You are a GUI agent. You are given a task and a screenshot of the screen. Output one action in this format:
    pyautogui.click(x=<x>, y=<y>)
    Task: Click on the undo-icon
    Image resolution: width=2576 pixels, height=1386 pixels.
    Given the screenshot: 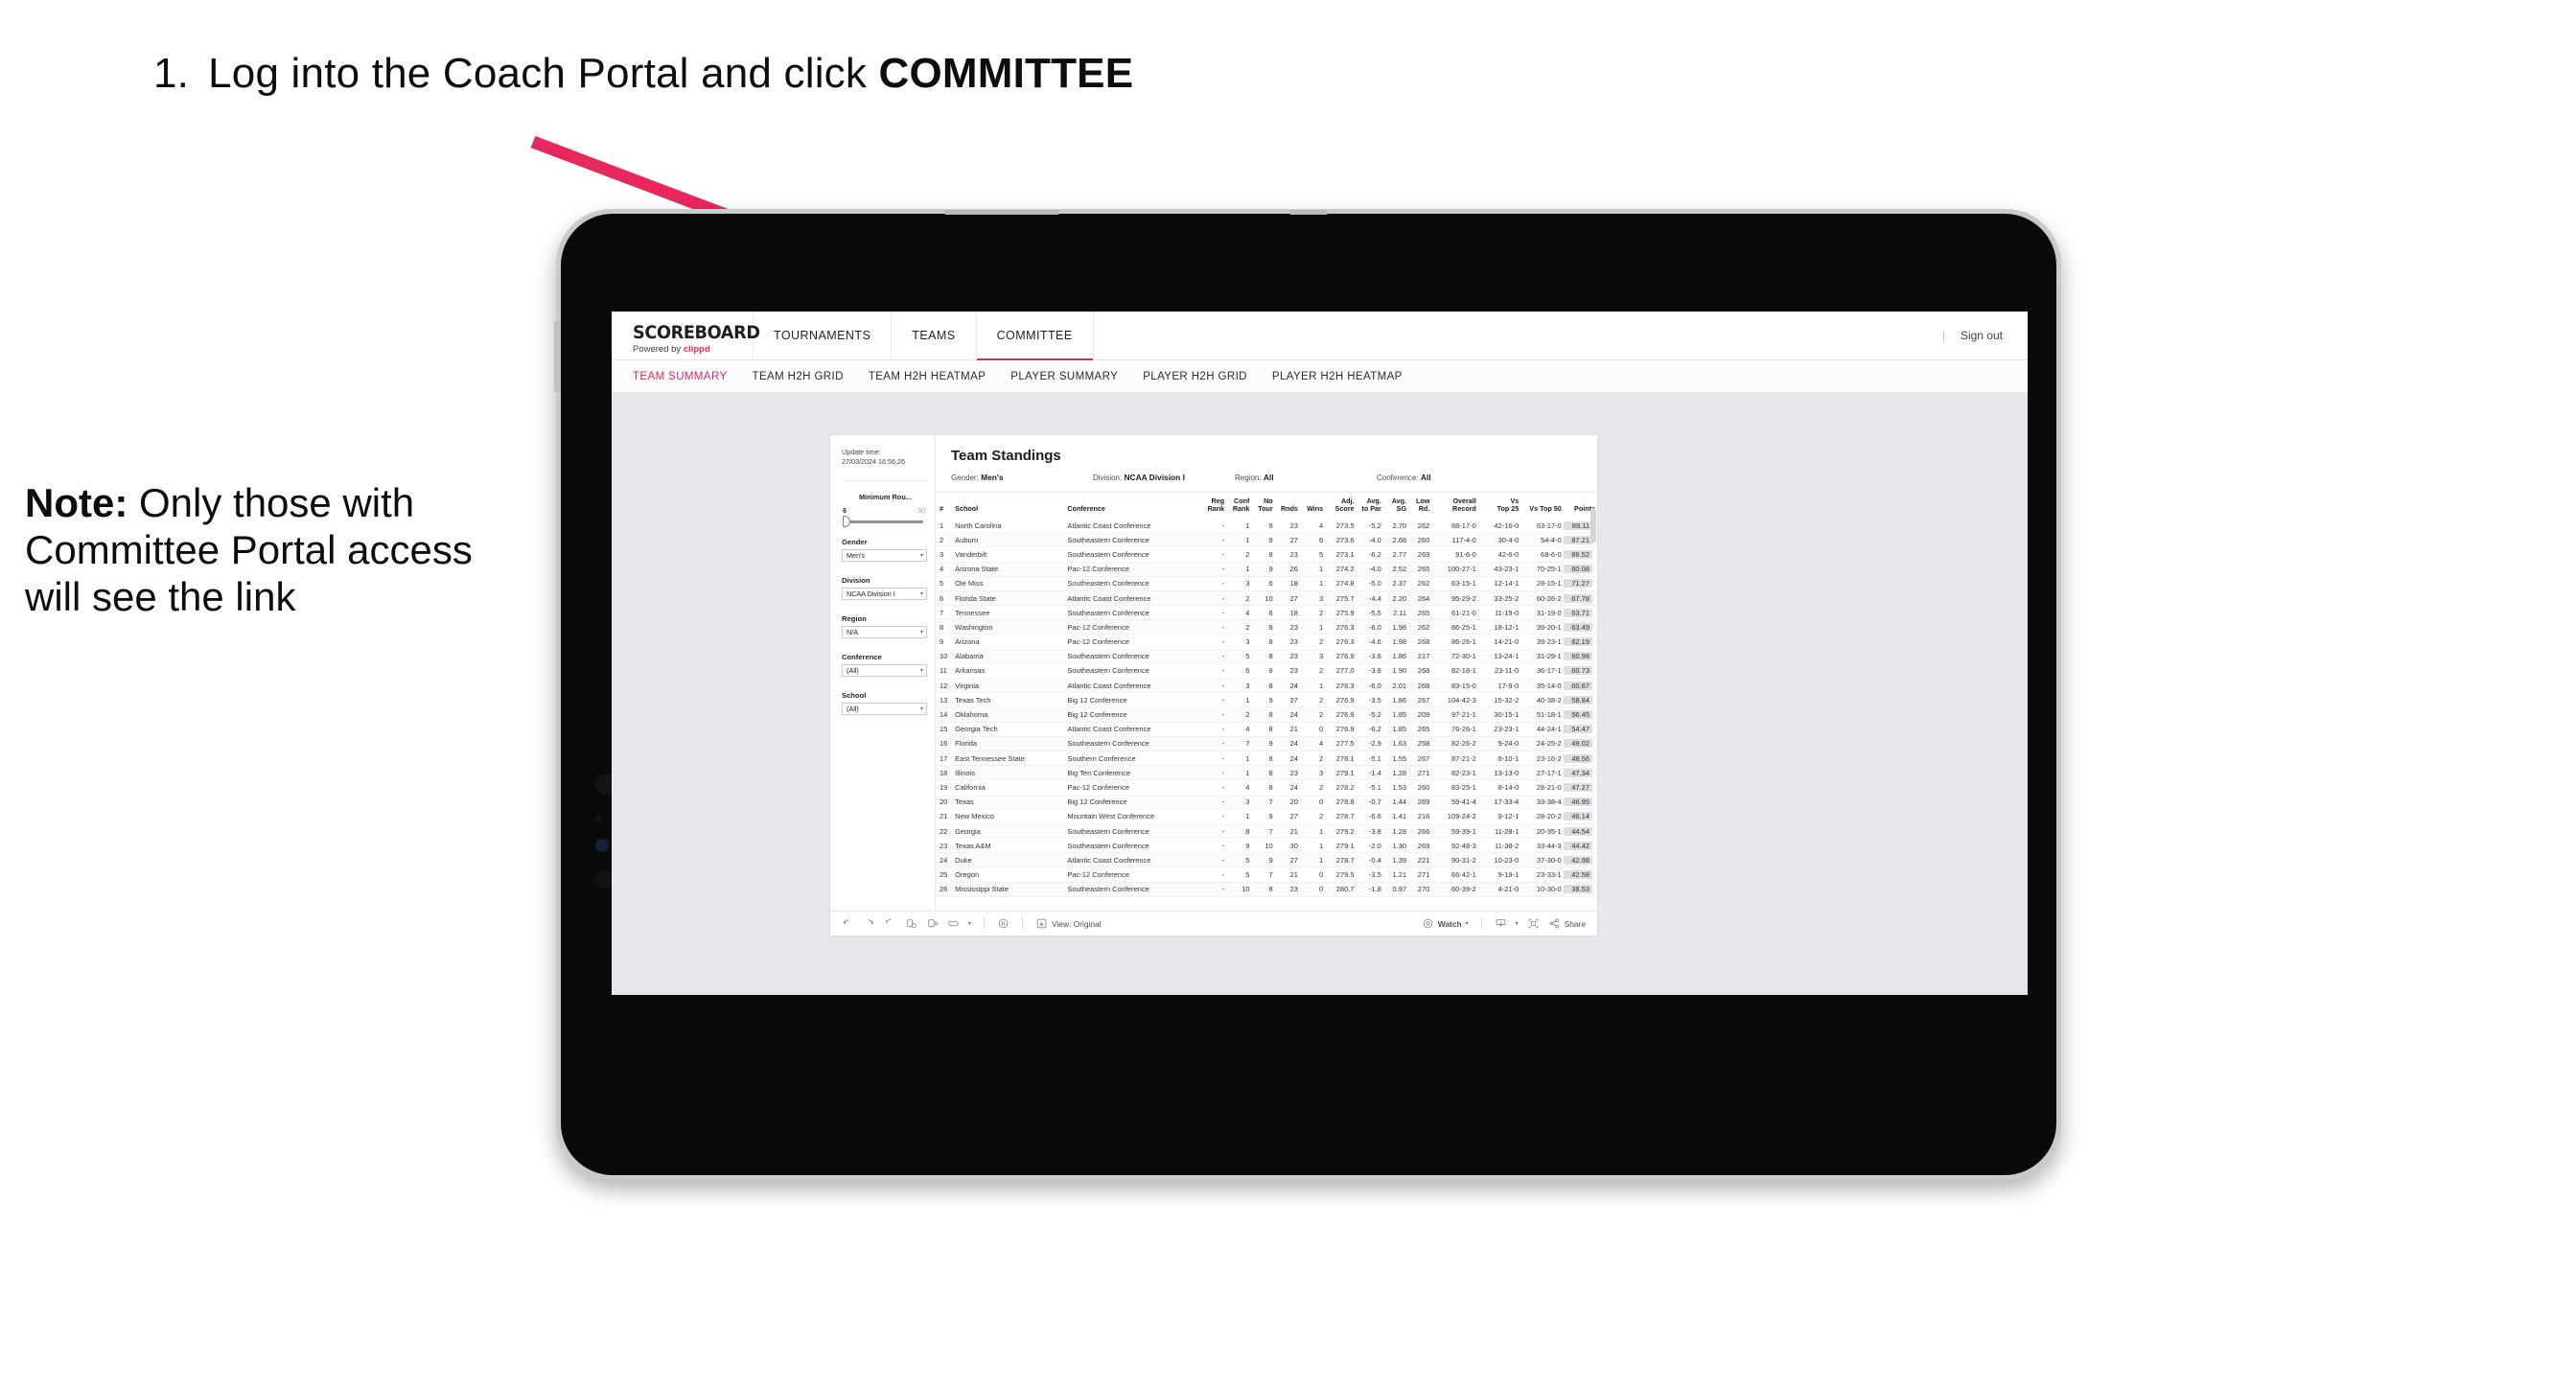 What is the action you would take?
    pyautogui.click(x=848, y=924)
    